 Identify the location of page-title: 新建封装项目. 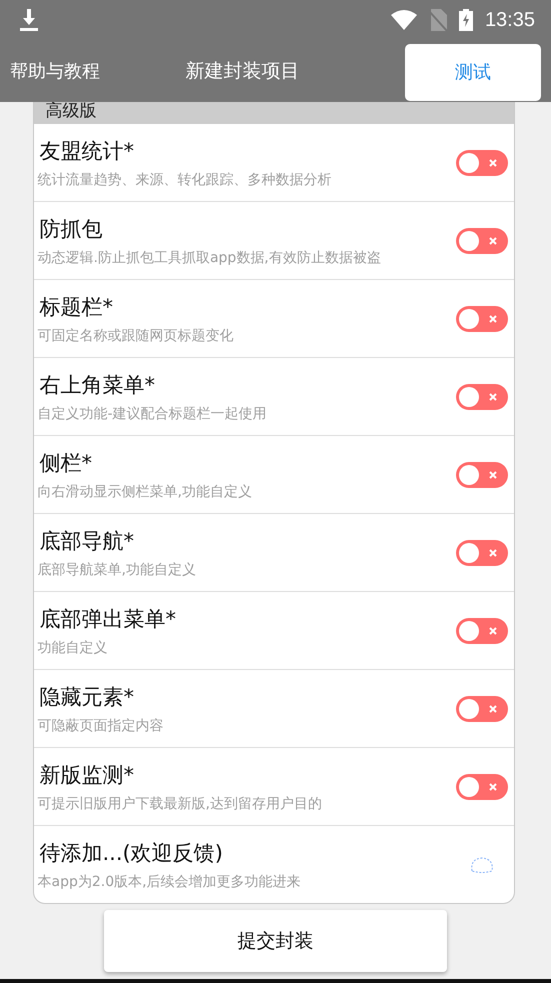
(242, 71).